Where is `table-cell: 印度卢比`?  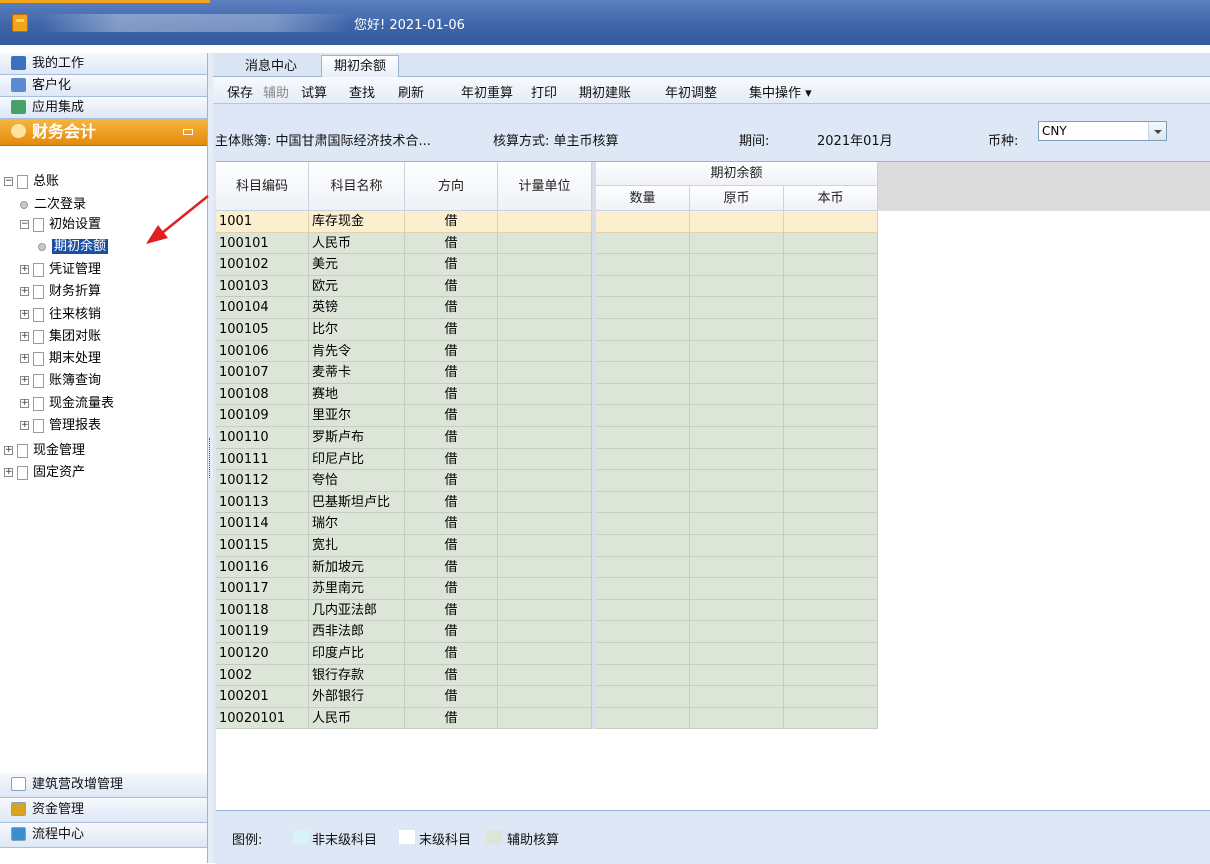
table-cell: 印度卢比 is located at coordinates (357, 654).